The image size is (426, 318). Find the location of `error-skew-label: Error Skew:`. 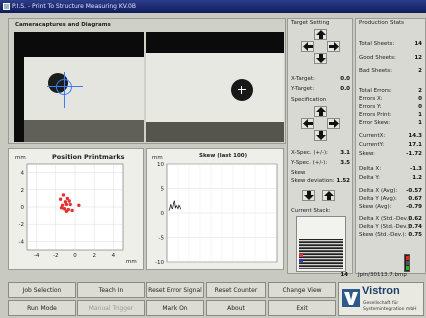

error-skew-label: Error Skew: is located at coordinates (375, 123).